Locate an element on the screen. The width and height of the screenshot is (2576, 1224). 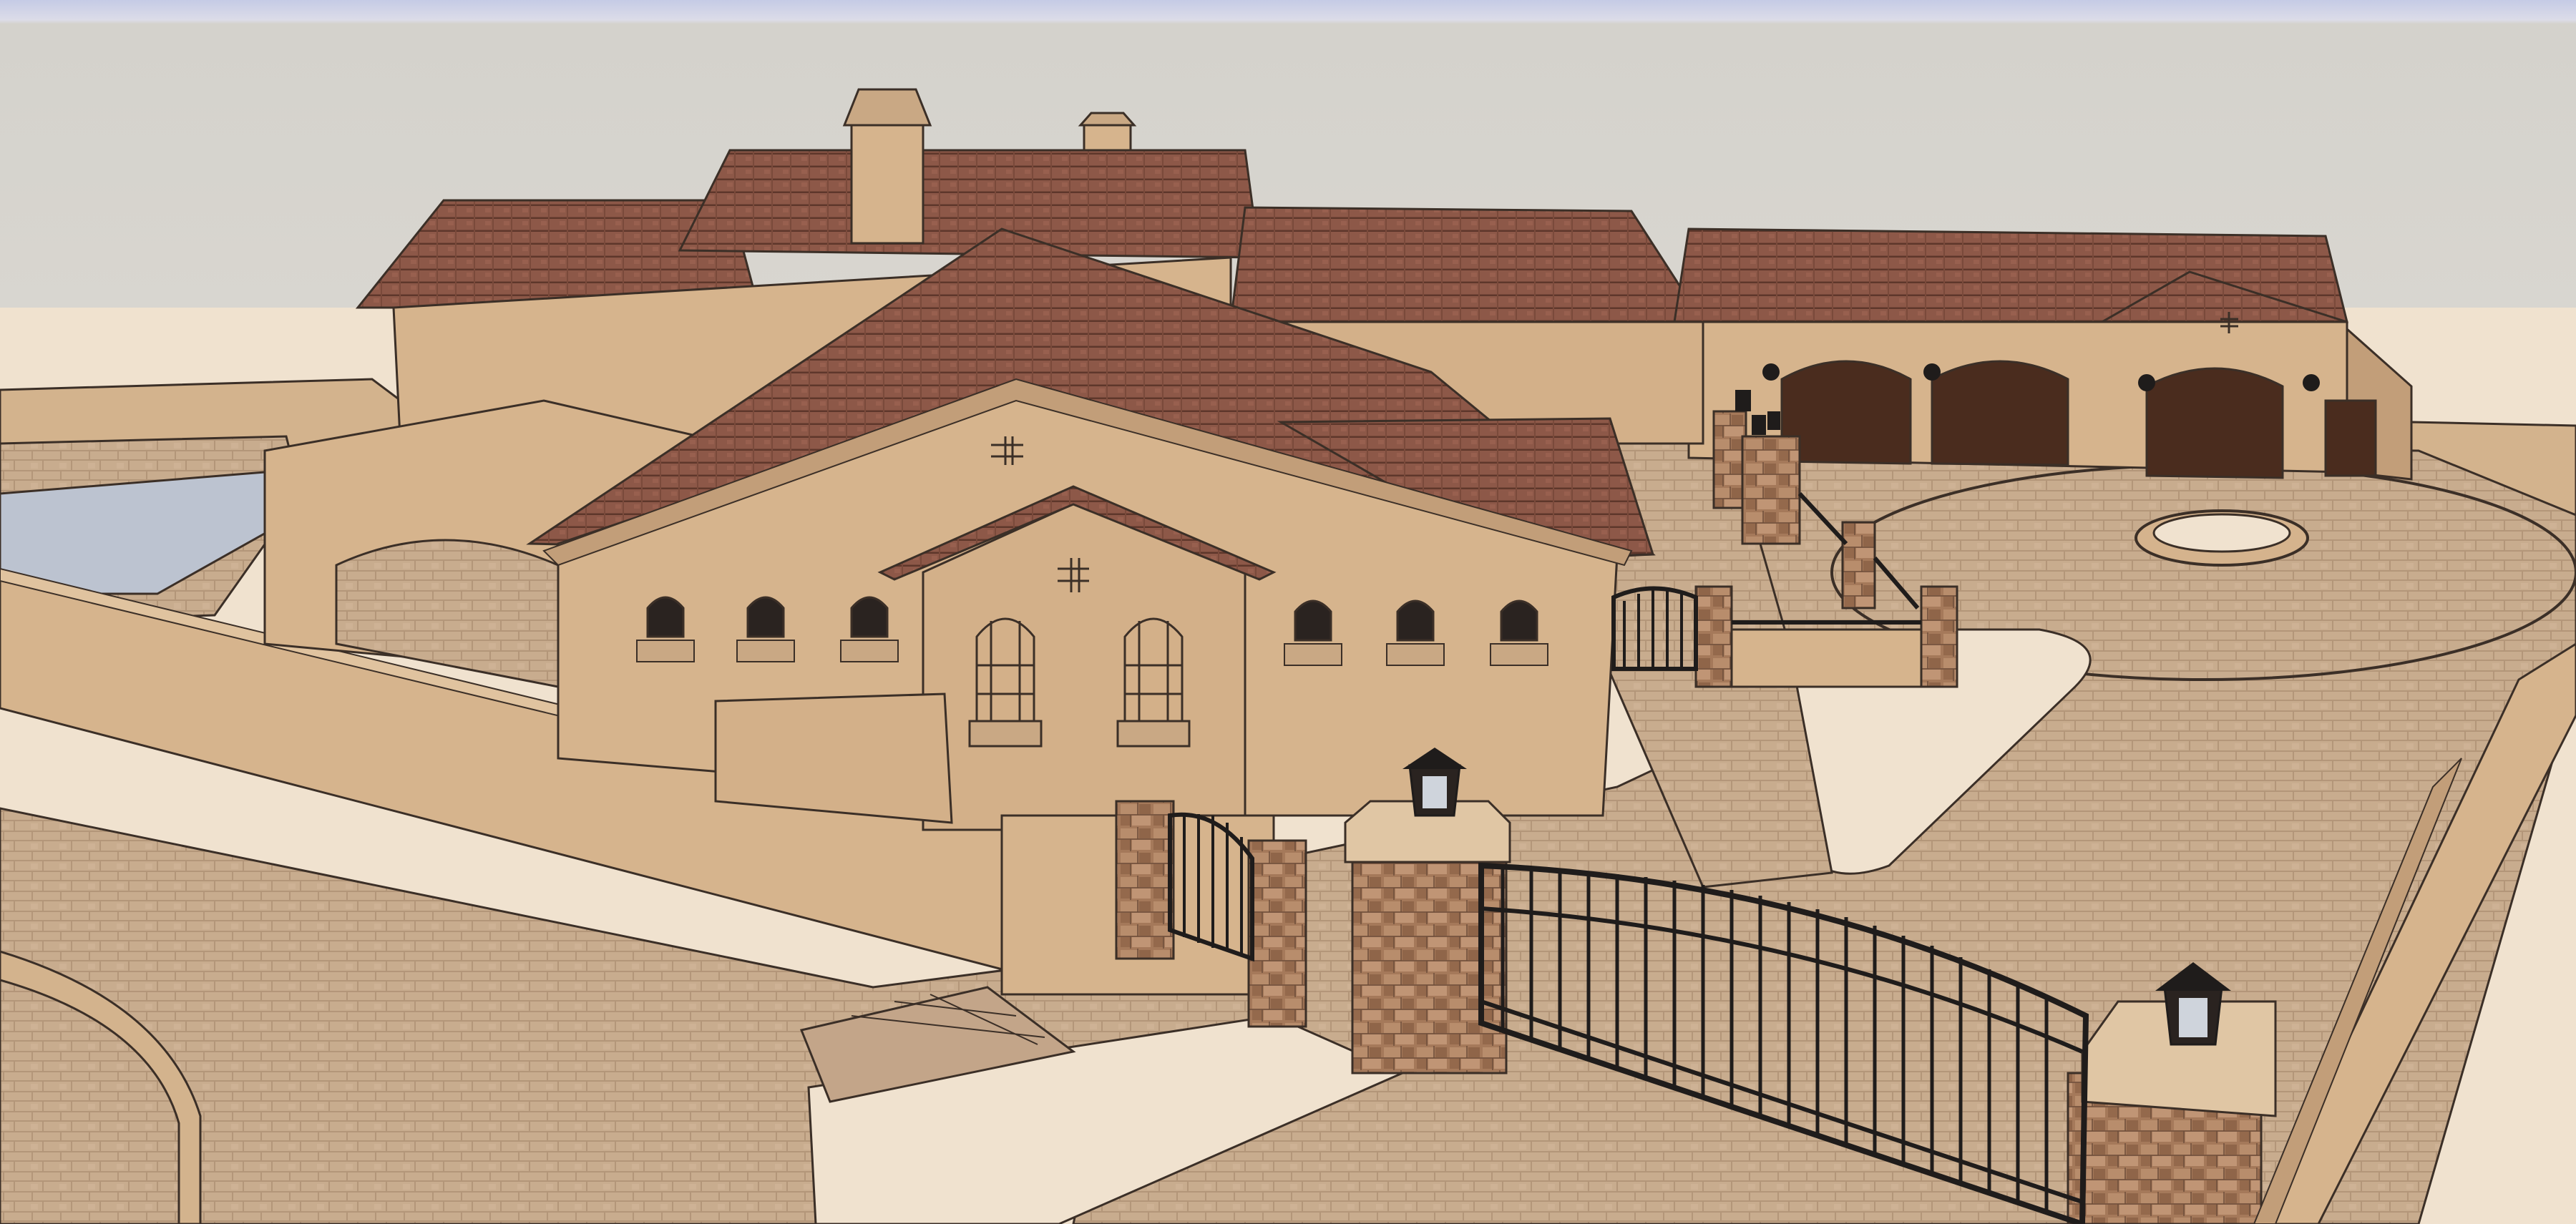
roof-back-center is located at coordinates (969, 204).